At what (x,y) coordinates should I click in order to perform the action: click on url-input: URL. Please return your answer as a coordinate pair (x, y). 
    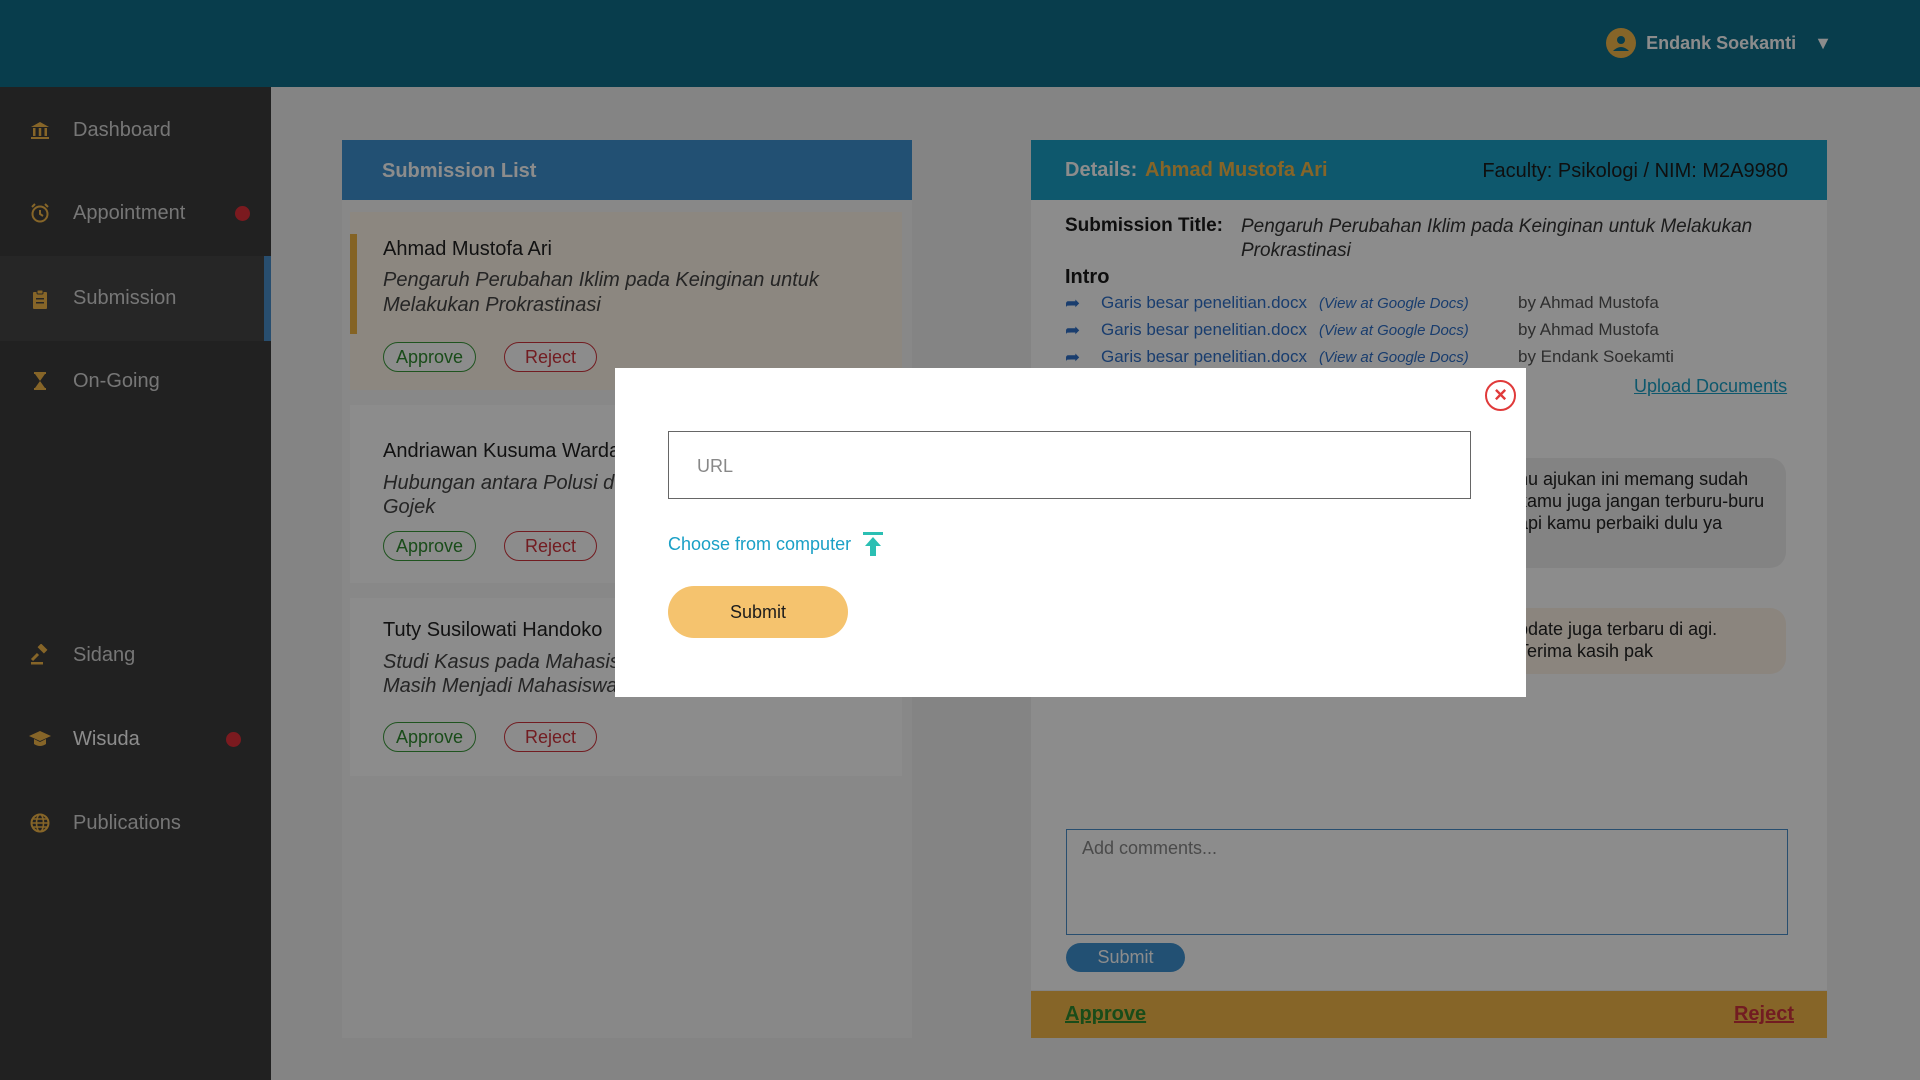
    Looking at the image, I should click on (1069, 465).